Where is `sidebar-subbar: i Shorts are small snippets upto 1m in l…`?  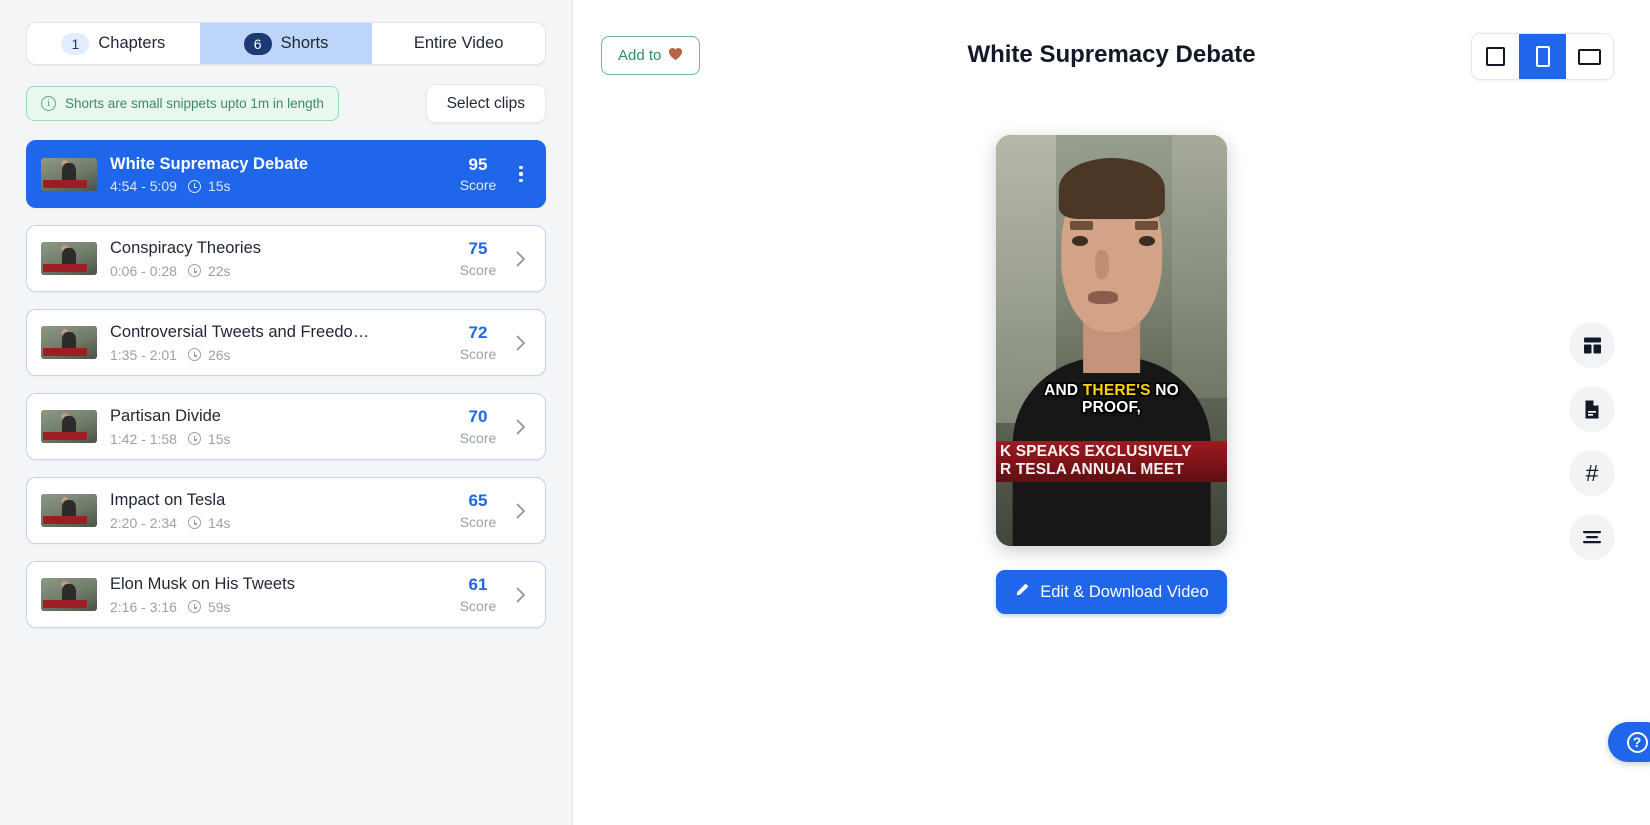
sidebar-subbar: i Shorts are small snippets upto 1m in l… is located at coordinates (286, 103).